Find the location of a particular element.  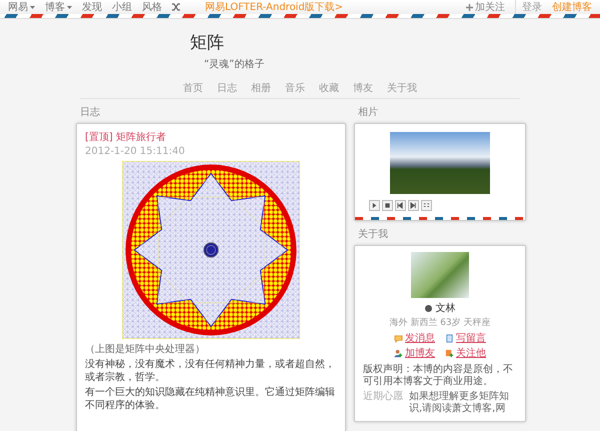

avatar-icon is located at coordinates (428, 308).